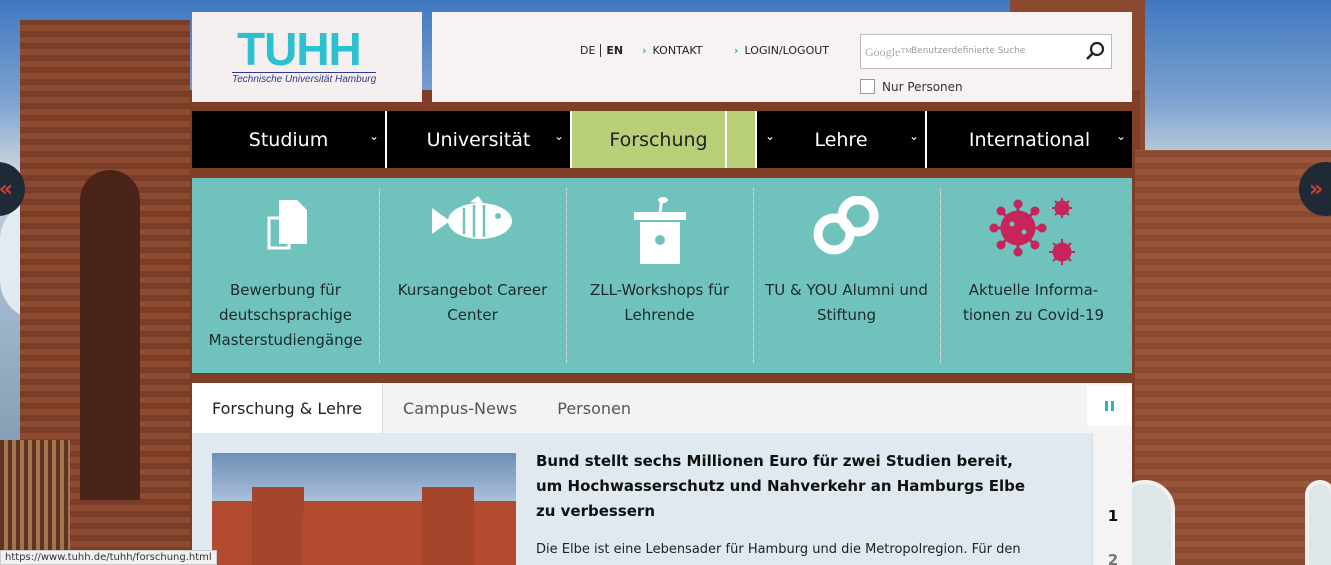 This screenshot has width=1331, height=565. What do you see at coordinates (662, 408) in the screenshot?
I see `news-tabs: Forschung & Lehre Campus-News Personen` at bounding box center [662, 408].